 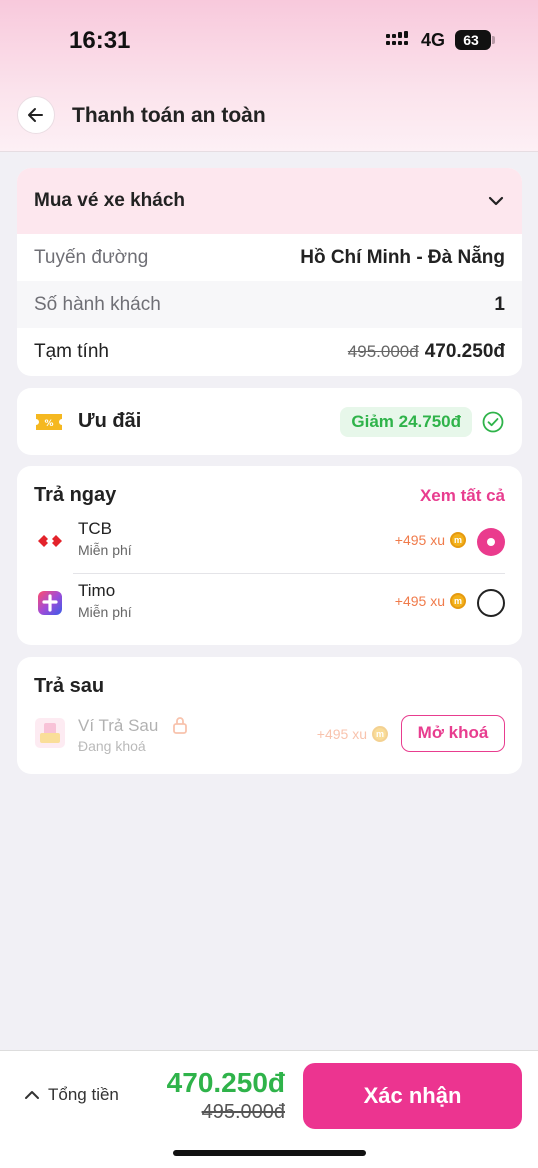 I want to click on subtotal-old-price: 495.000đ, so click(x=383, y=351).